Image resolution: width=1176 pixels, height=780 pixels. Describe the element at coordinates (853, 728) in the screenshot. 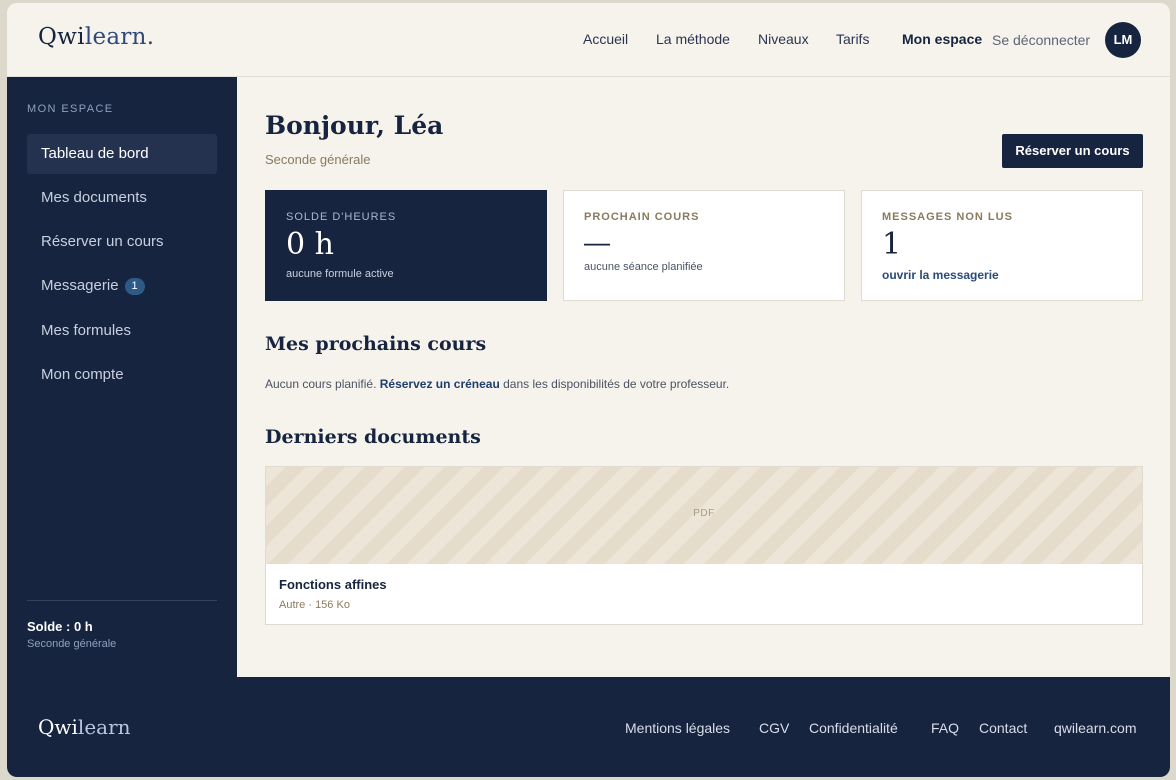

I see `footer-link-privacy: Confidentialité` at that location.